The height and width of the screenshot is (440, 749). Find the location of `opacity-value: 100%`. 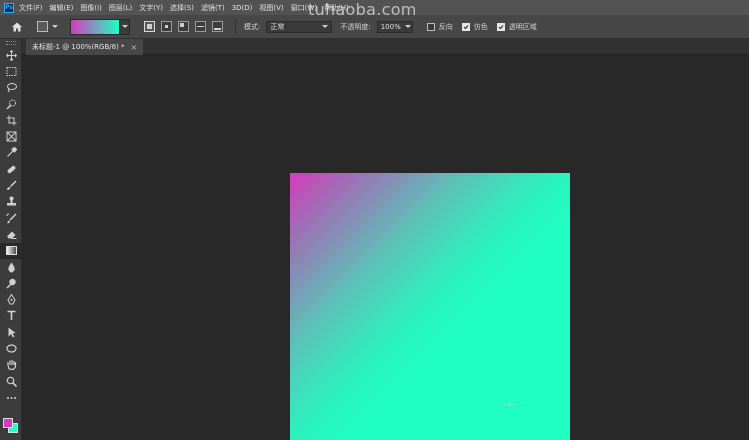

opacity-value: 100% is located at coordinates (390, 26).